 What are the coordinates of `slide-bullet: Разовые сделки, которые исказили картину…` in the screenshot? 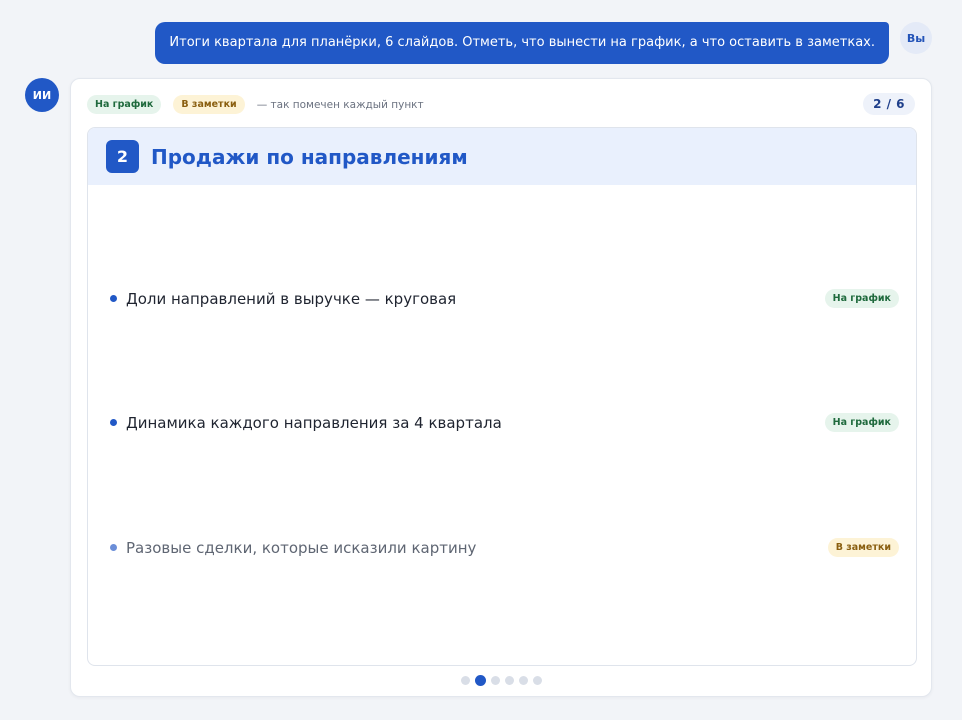 It's located at (504, 547).